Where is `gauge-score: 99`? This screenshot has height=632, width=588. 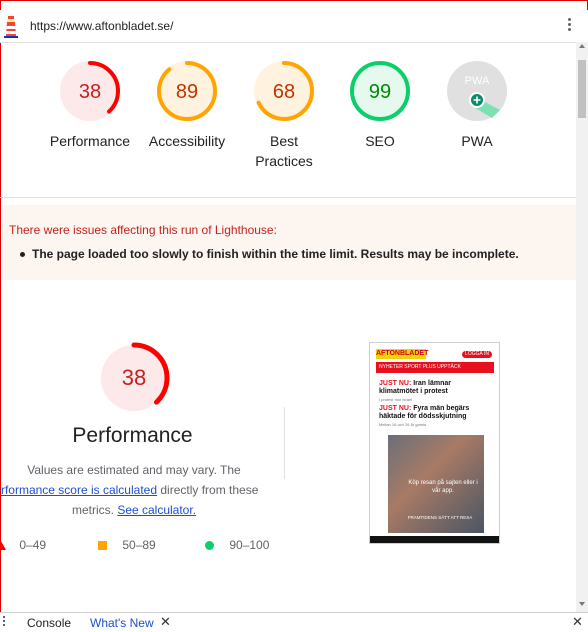 gauge-score: 99 is located at coordinates (380, 92).